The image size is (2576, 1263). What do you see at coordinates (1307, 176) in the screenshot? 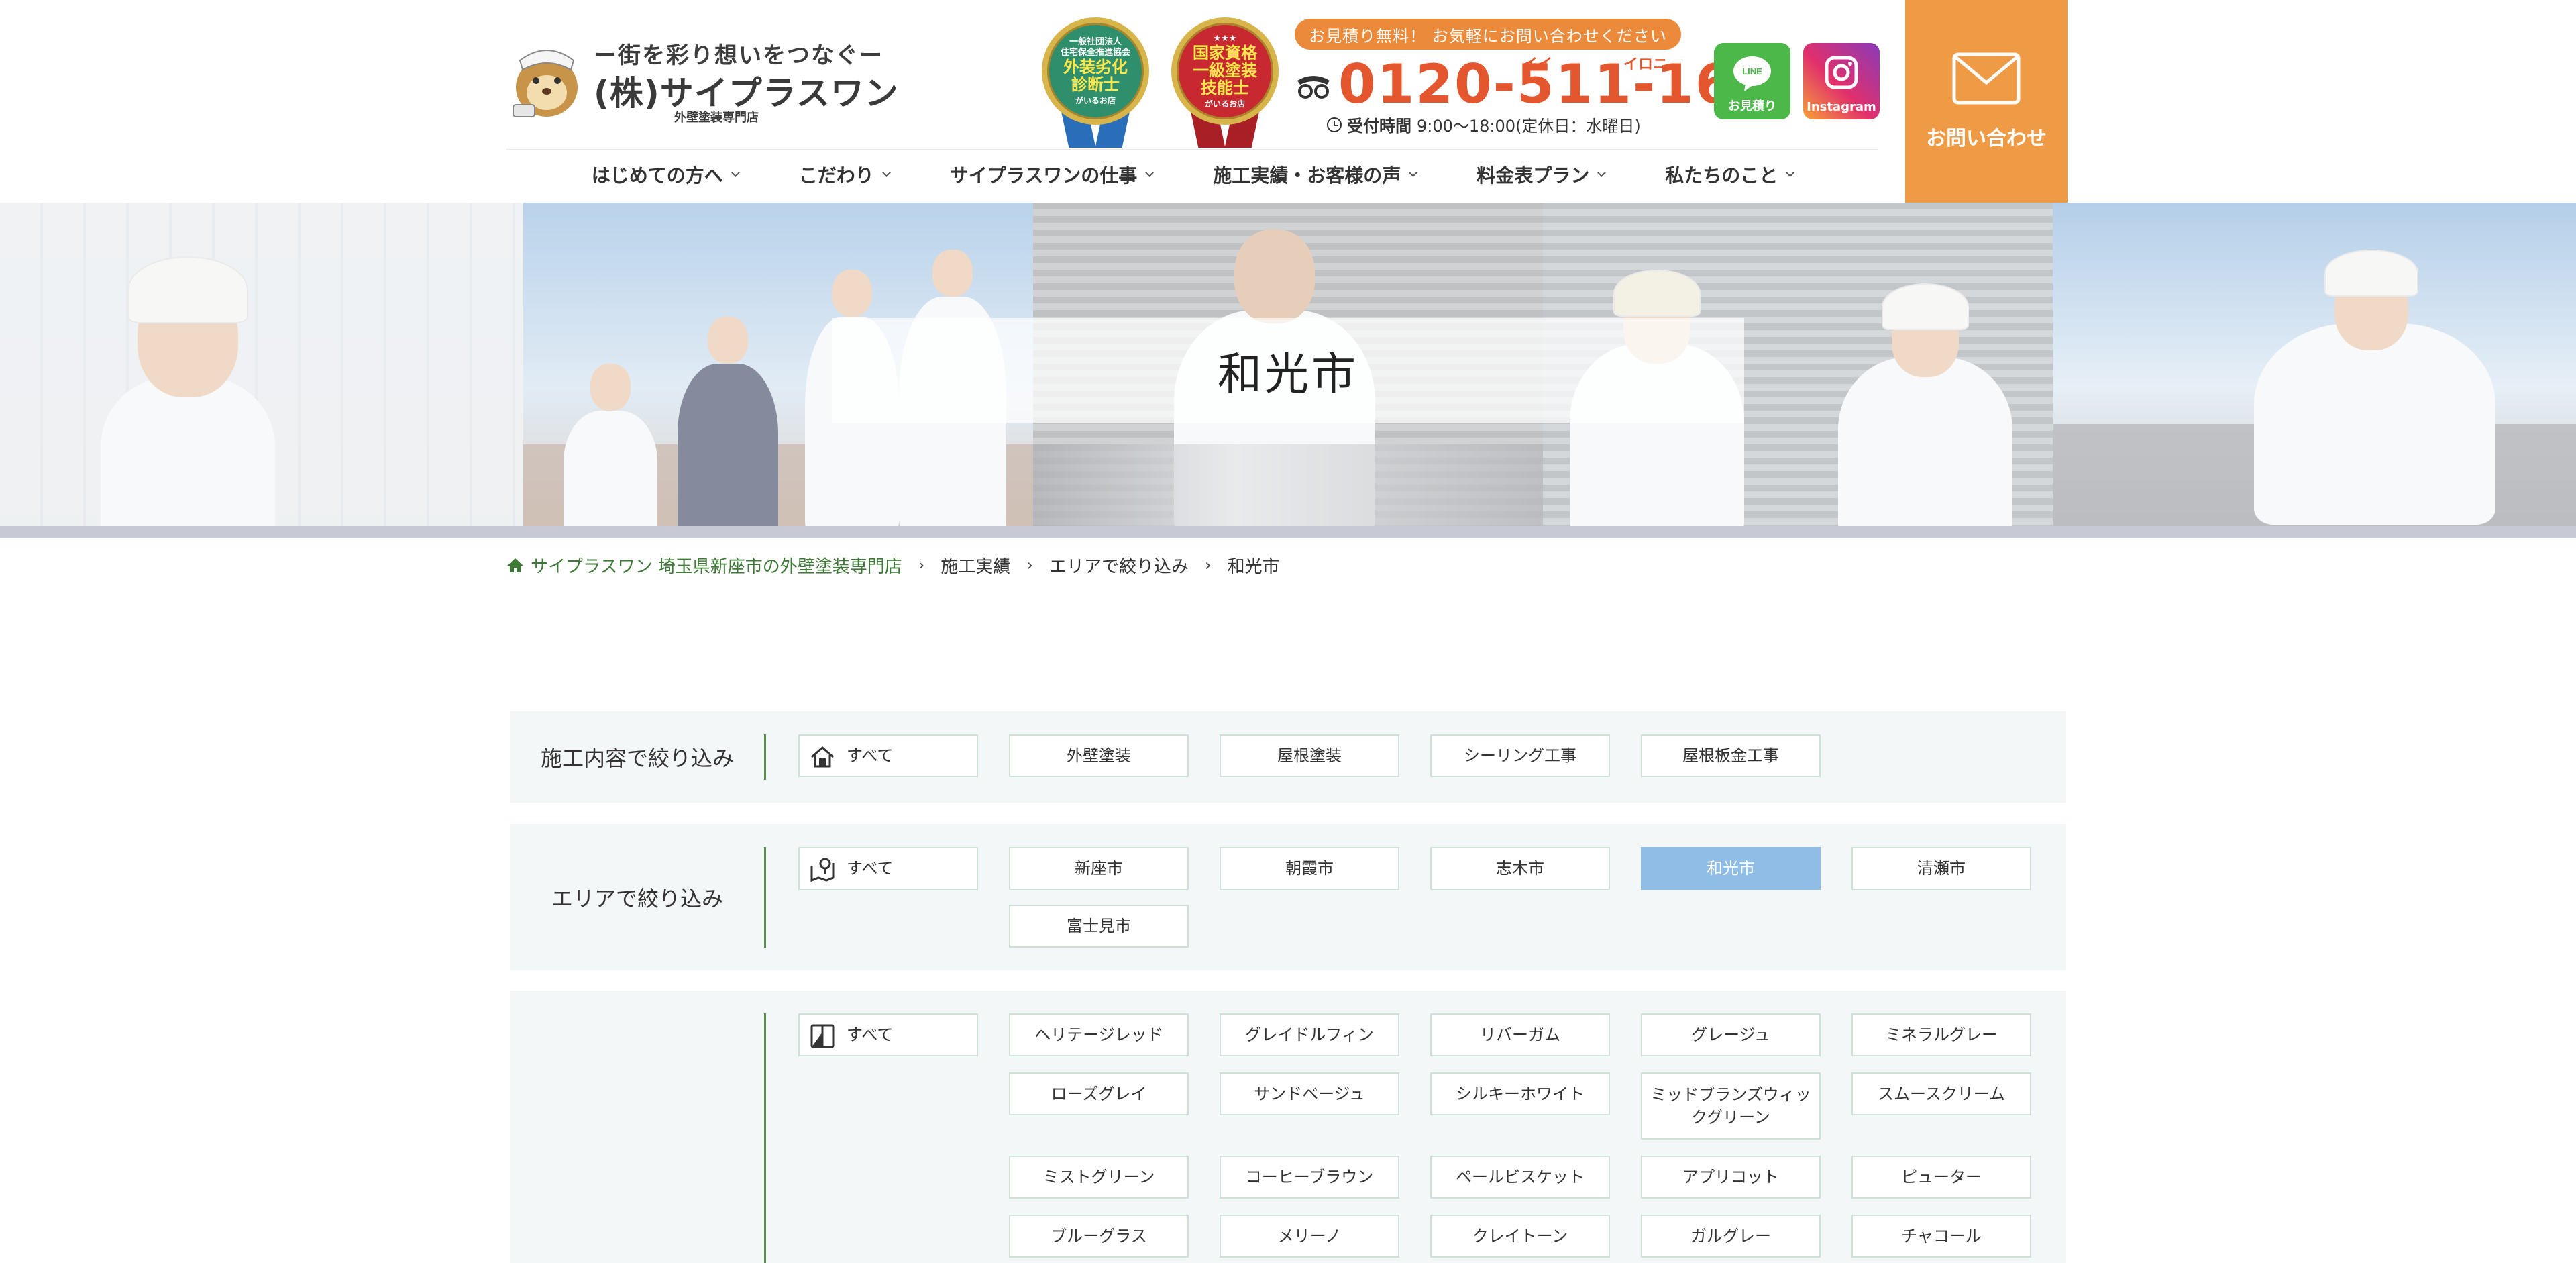
I see `nav-item-label: 施工実績・お客様の声` at bounding box center [1307, 176].